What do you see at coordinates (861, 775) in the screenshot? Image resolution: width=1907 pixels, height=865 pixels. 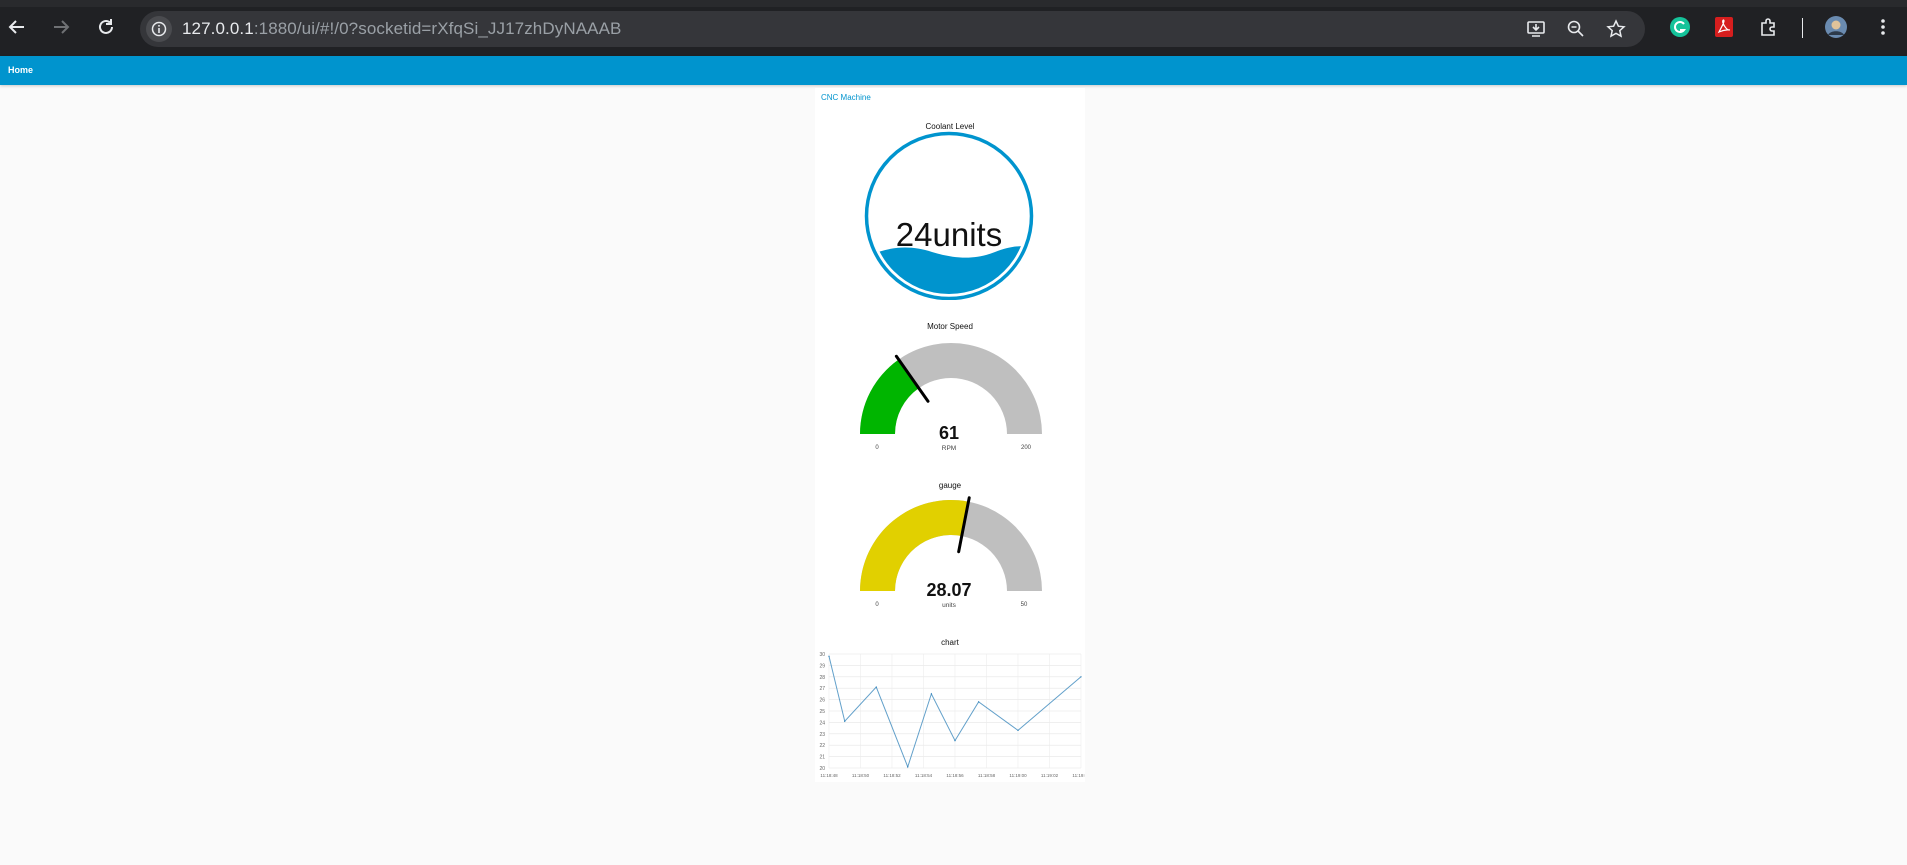 I see `chart-x-tick-label: 11:18:50` at bounding box center [861, 775].